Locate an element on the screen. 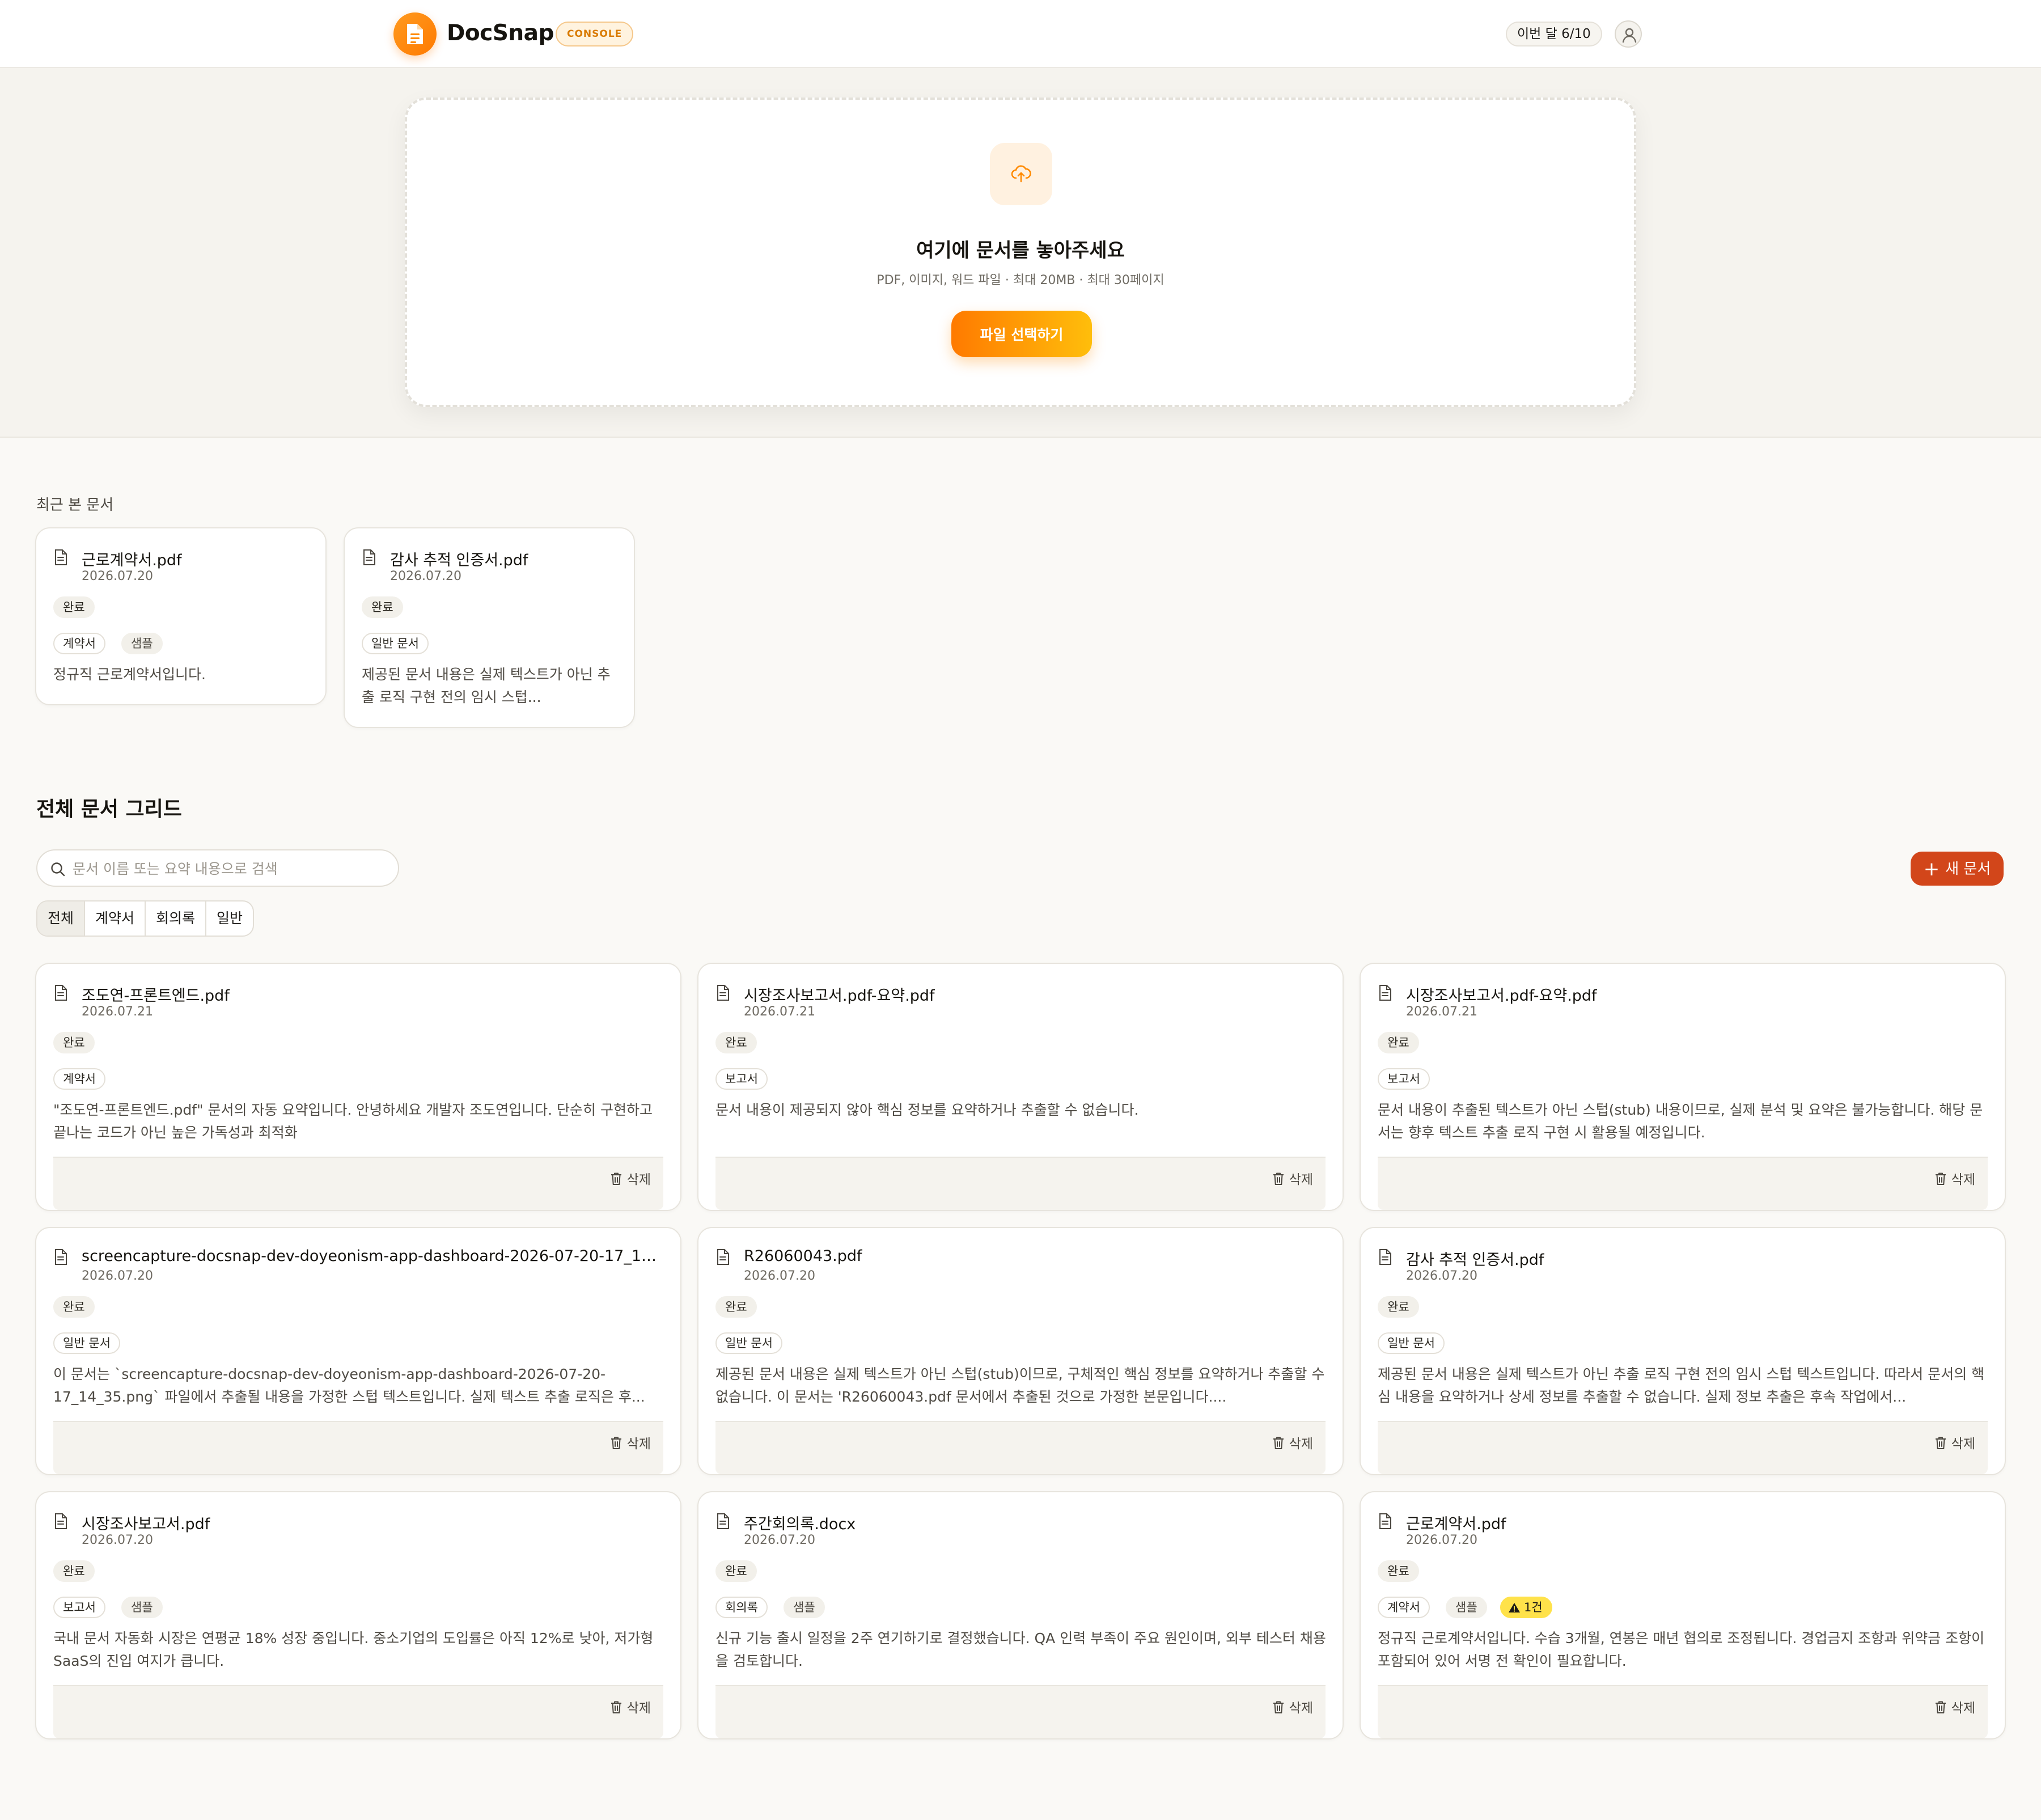  brand-name: DocSnap is located at coordinates (501, 33).